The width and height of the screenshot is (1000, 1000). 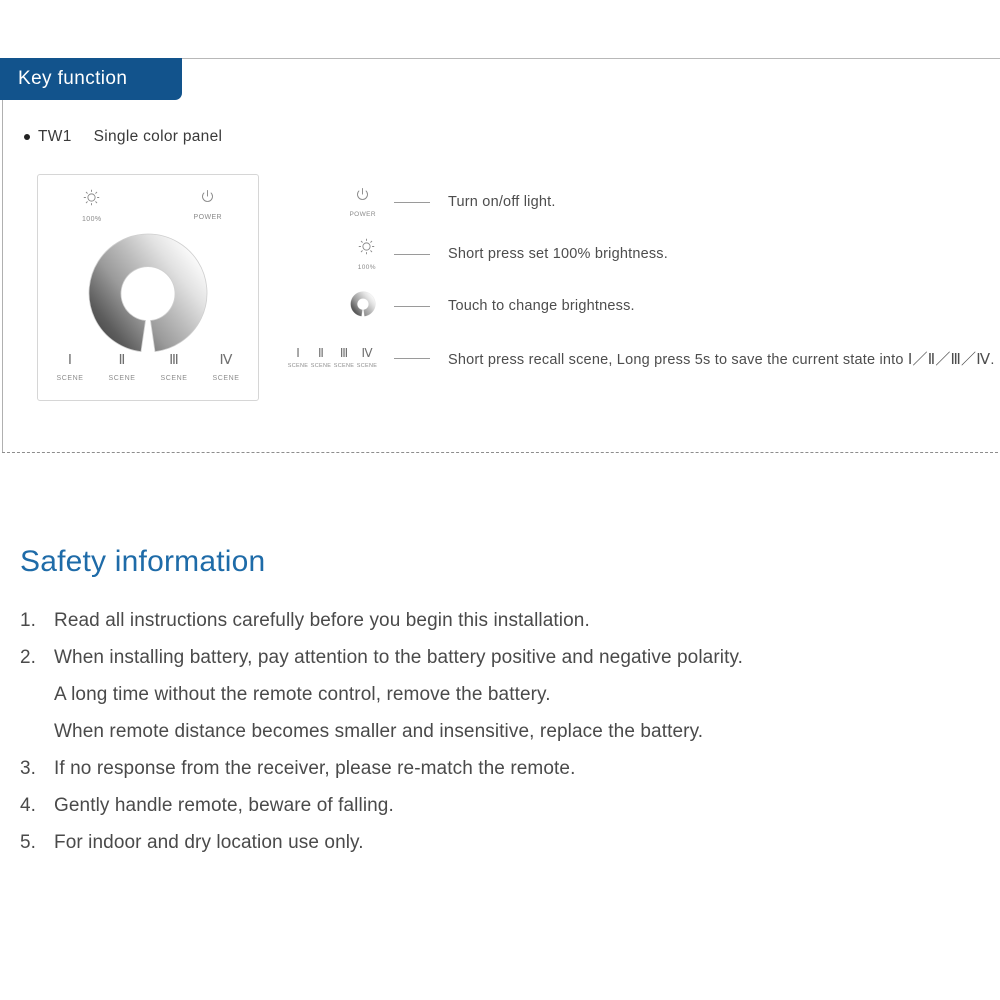 I want to click on legend-scene-numeral: Ⅰ, so click(x=298, y=353).